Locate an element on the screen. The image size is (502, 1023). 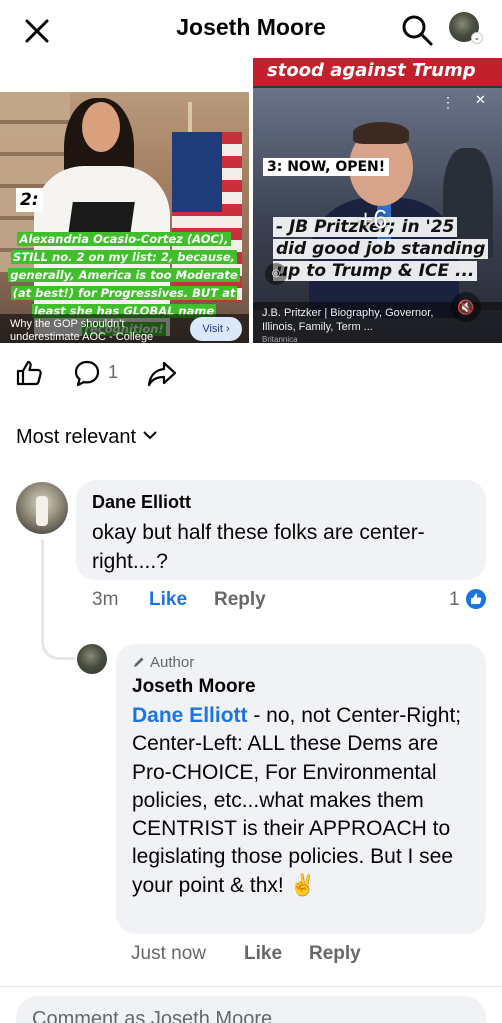
headline-banner: stood against Trump is located at coordinates (377, 72).